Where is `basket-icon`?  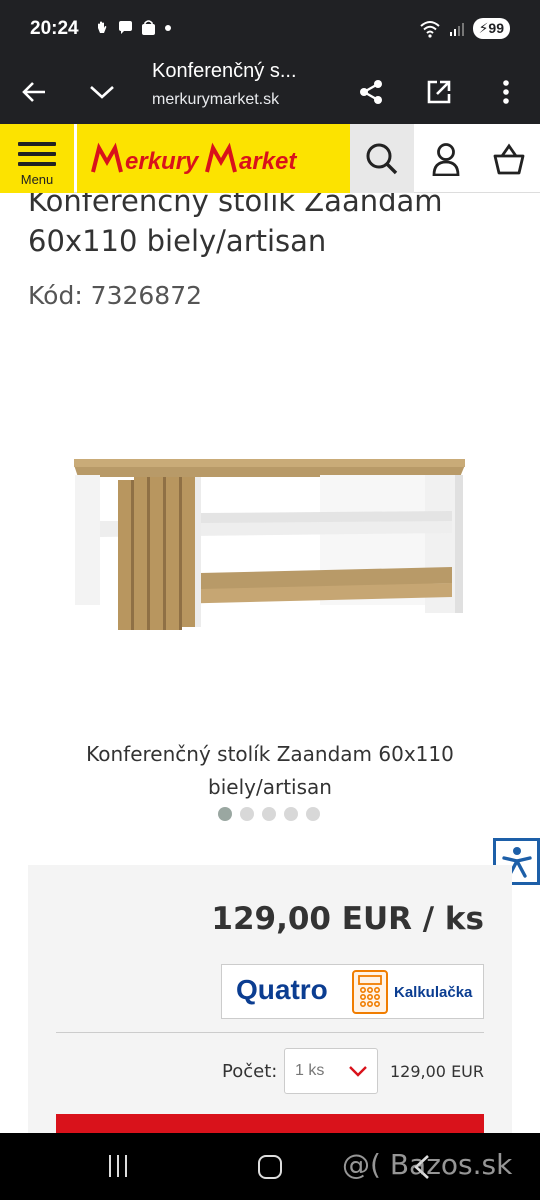
basket-icon is located at coordinates (509, 158).